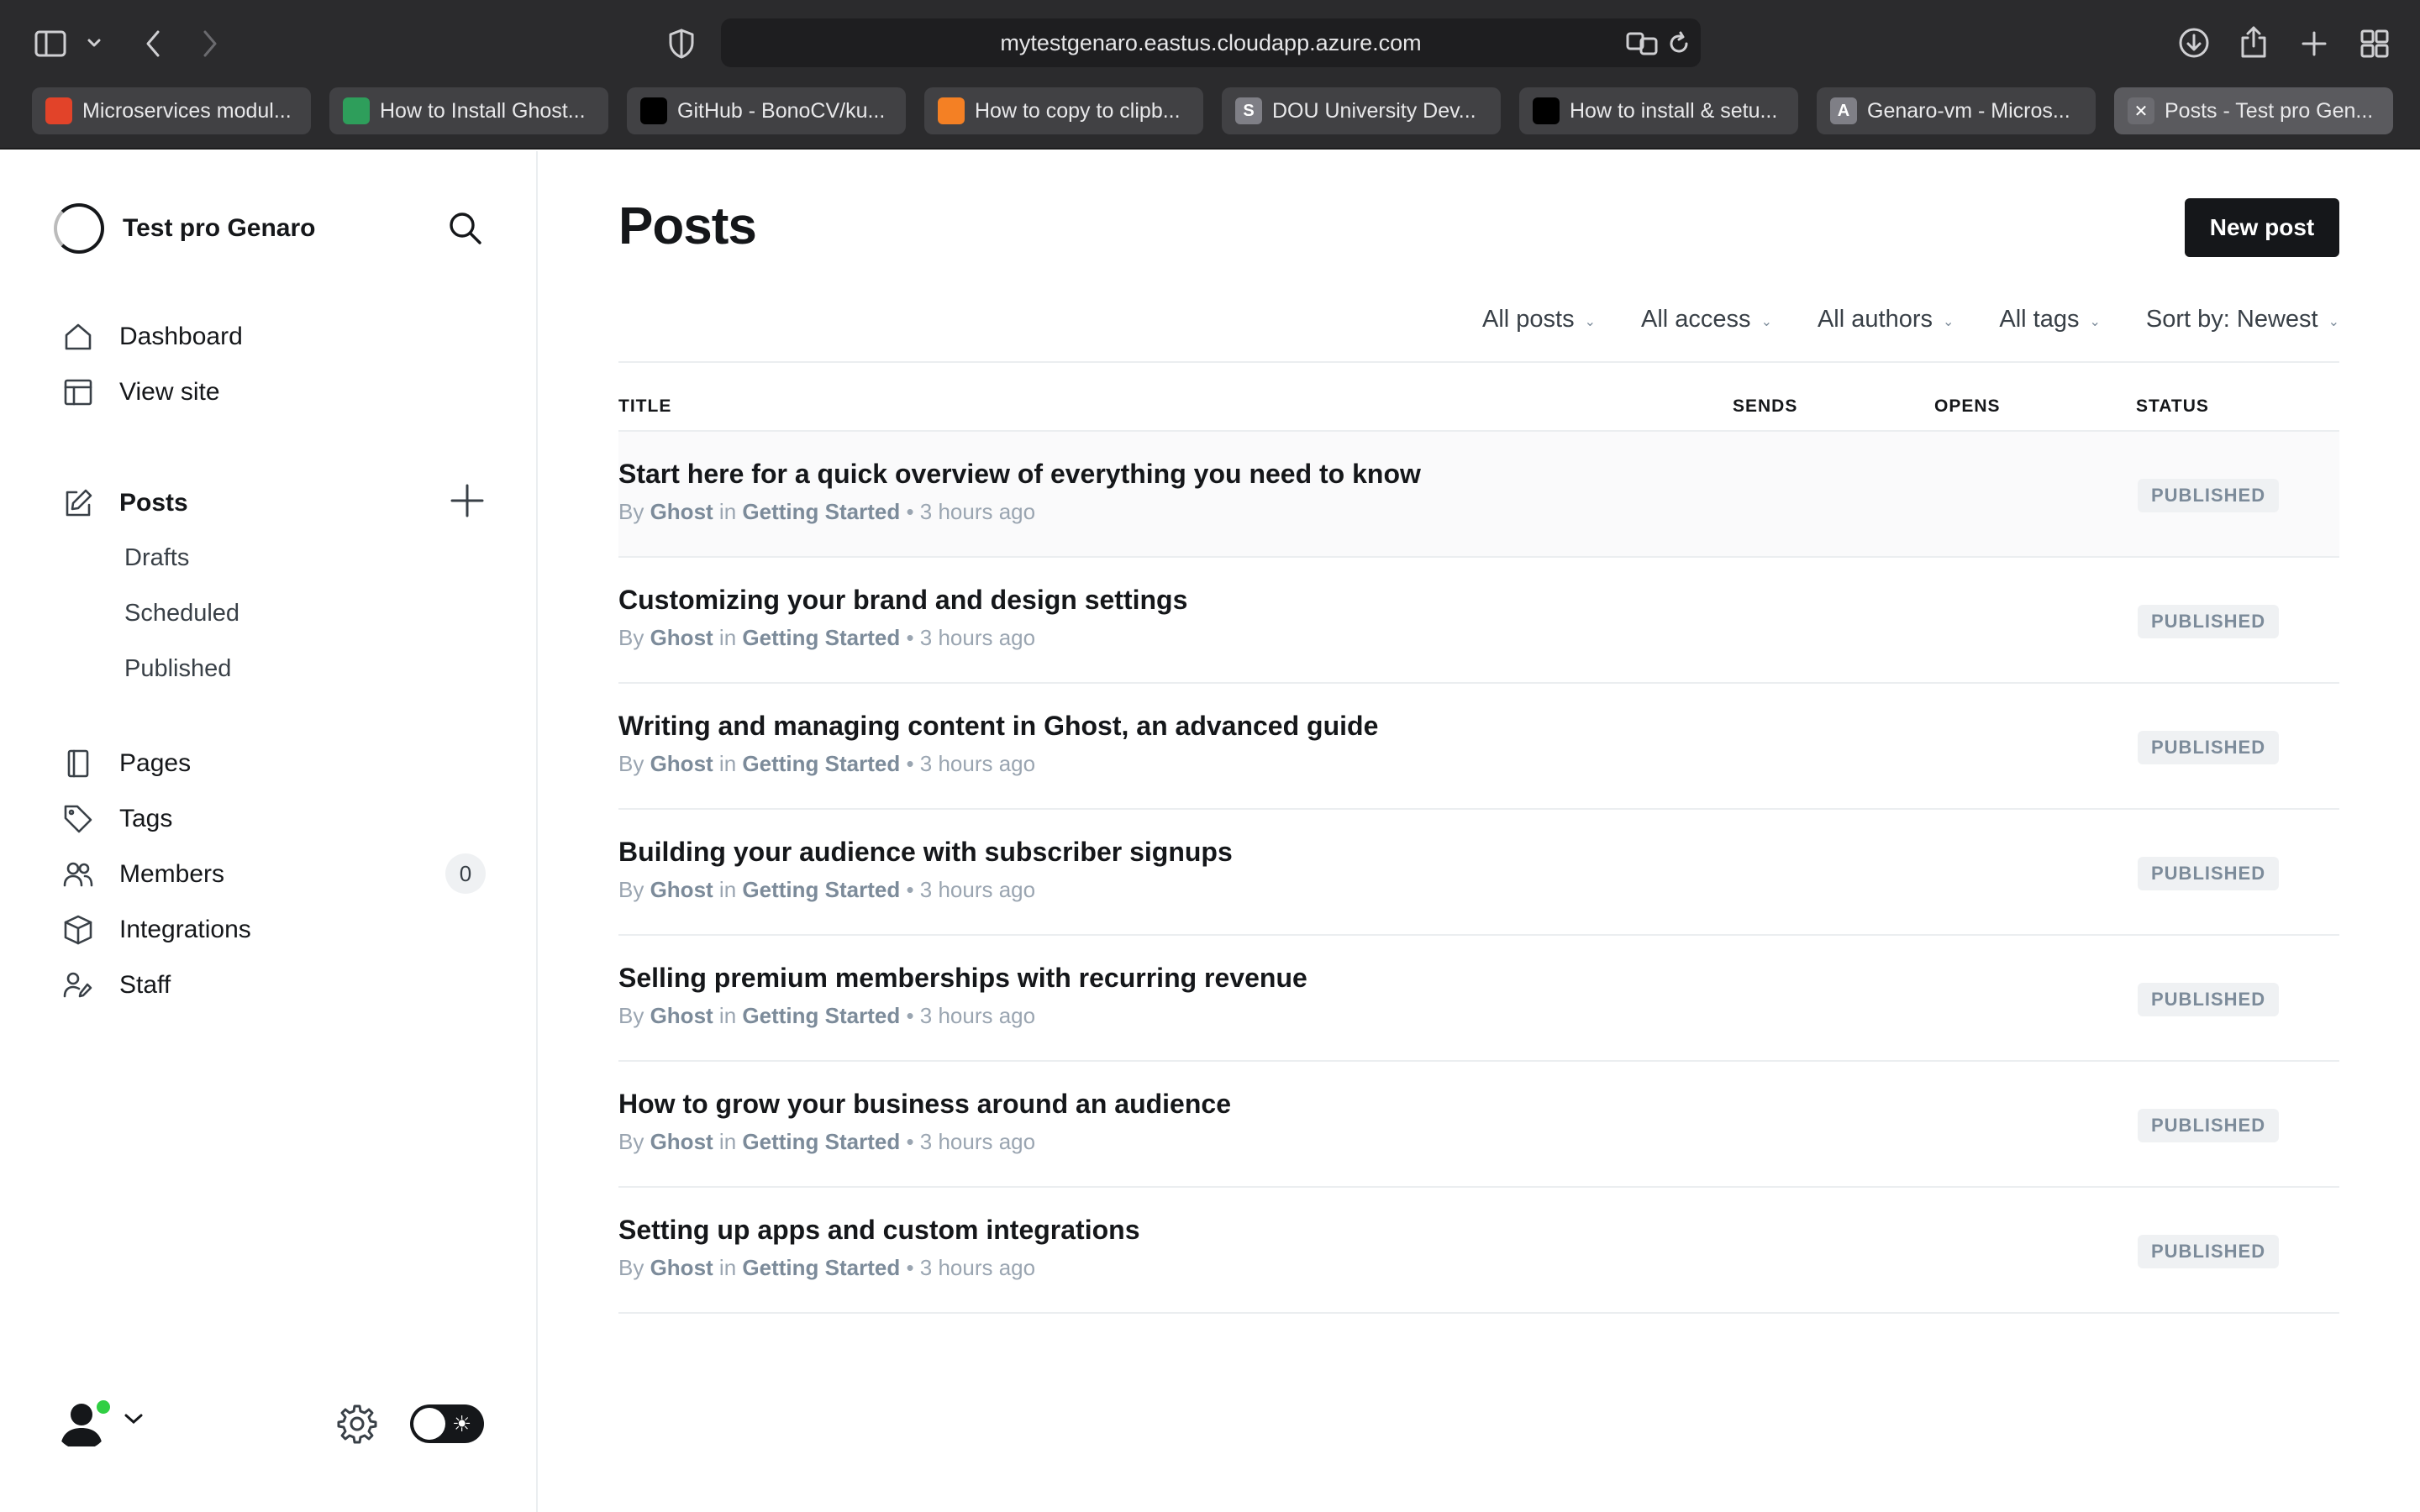 The width and height of the screenshot is (2420, 1512). I want to click on share-icon, so click(2253, 42).